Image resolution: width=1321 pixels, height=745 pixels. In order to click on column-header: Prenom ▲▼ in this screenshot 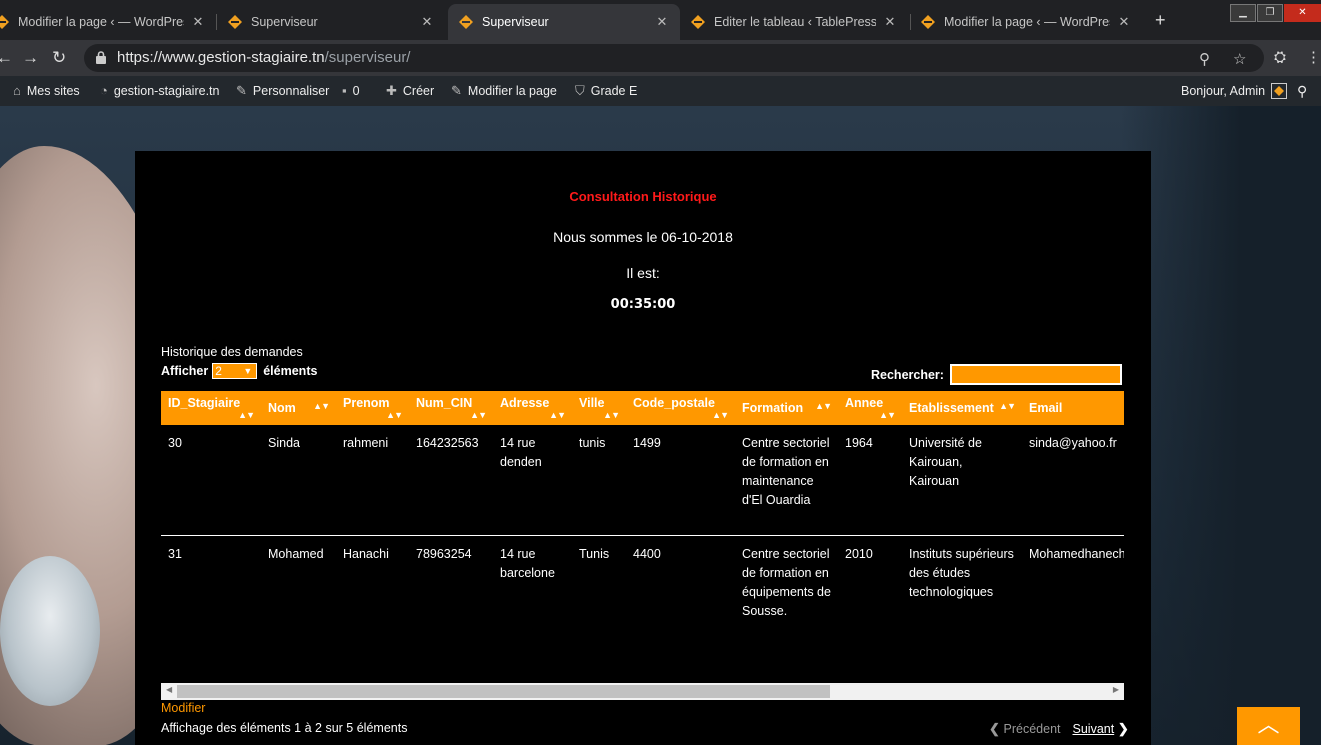, I will do `click(372, 408)`.